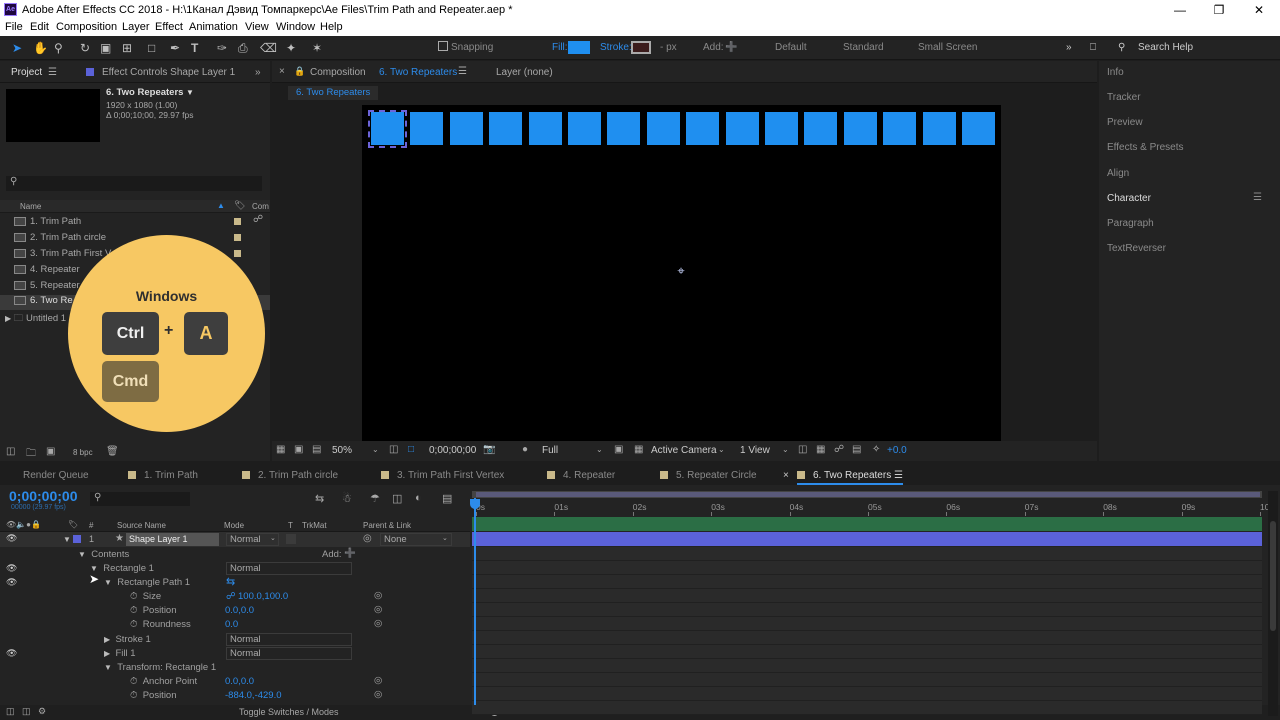 The image size is (1280, 720). Describe the element at coordinates (1145, 147) in the screenshot. I see `panel-effects-presets: Effects & Presets` at that location.